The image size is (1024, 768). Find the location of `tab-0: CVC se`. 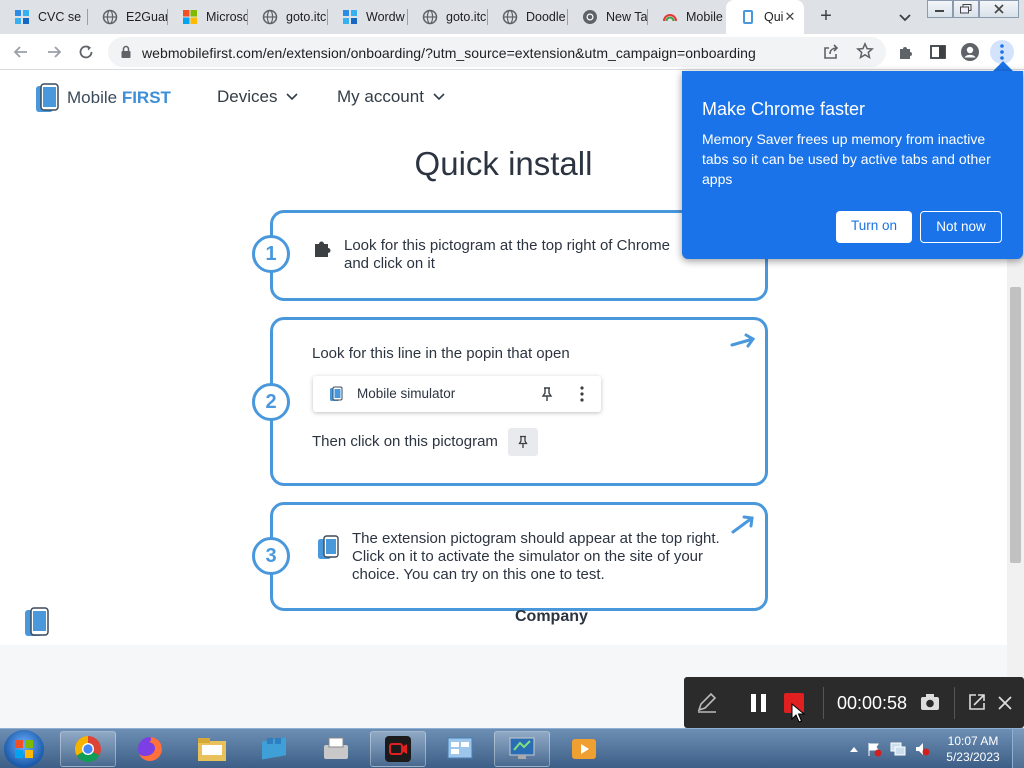

tab-0: CVC se is located at coordinates (44, 17).